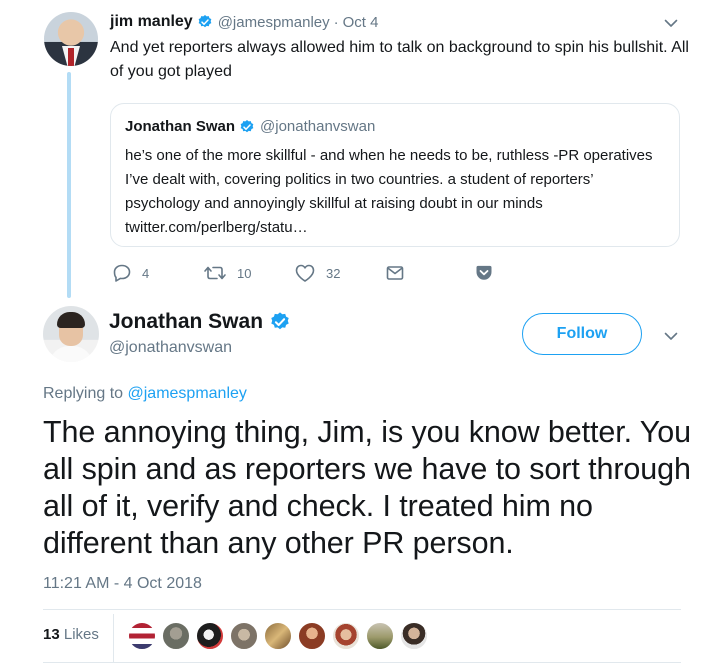 Image resolution: width=720 pixels, height=670 pixels. I want to click on avatar-jonathan-swan, so click(71, 334).